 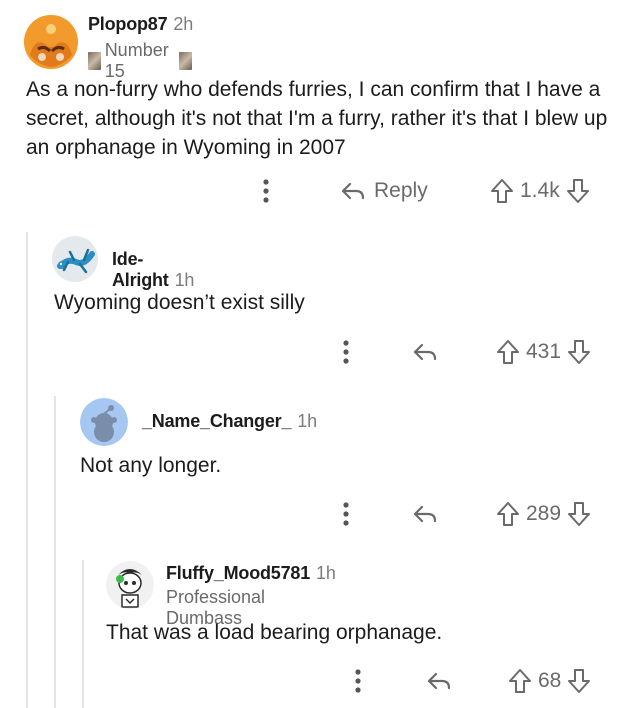 What do you see at coordinates (320, 352) in the screenshot?
I see `comment-action-bar: 431` at bounding box center [320, 352].